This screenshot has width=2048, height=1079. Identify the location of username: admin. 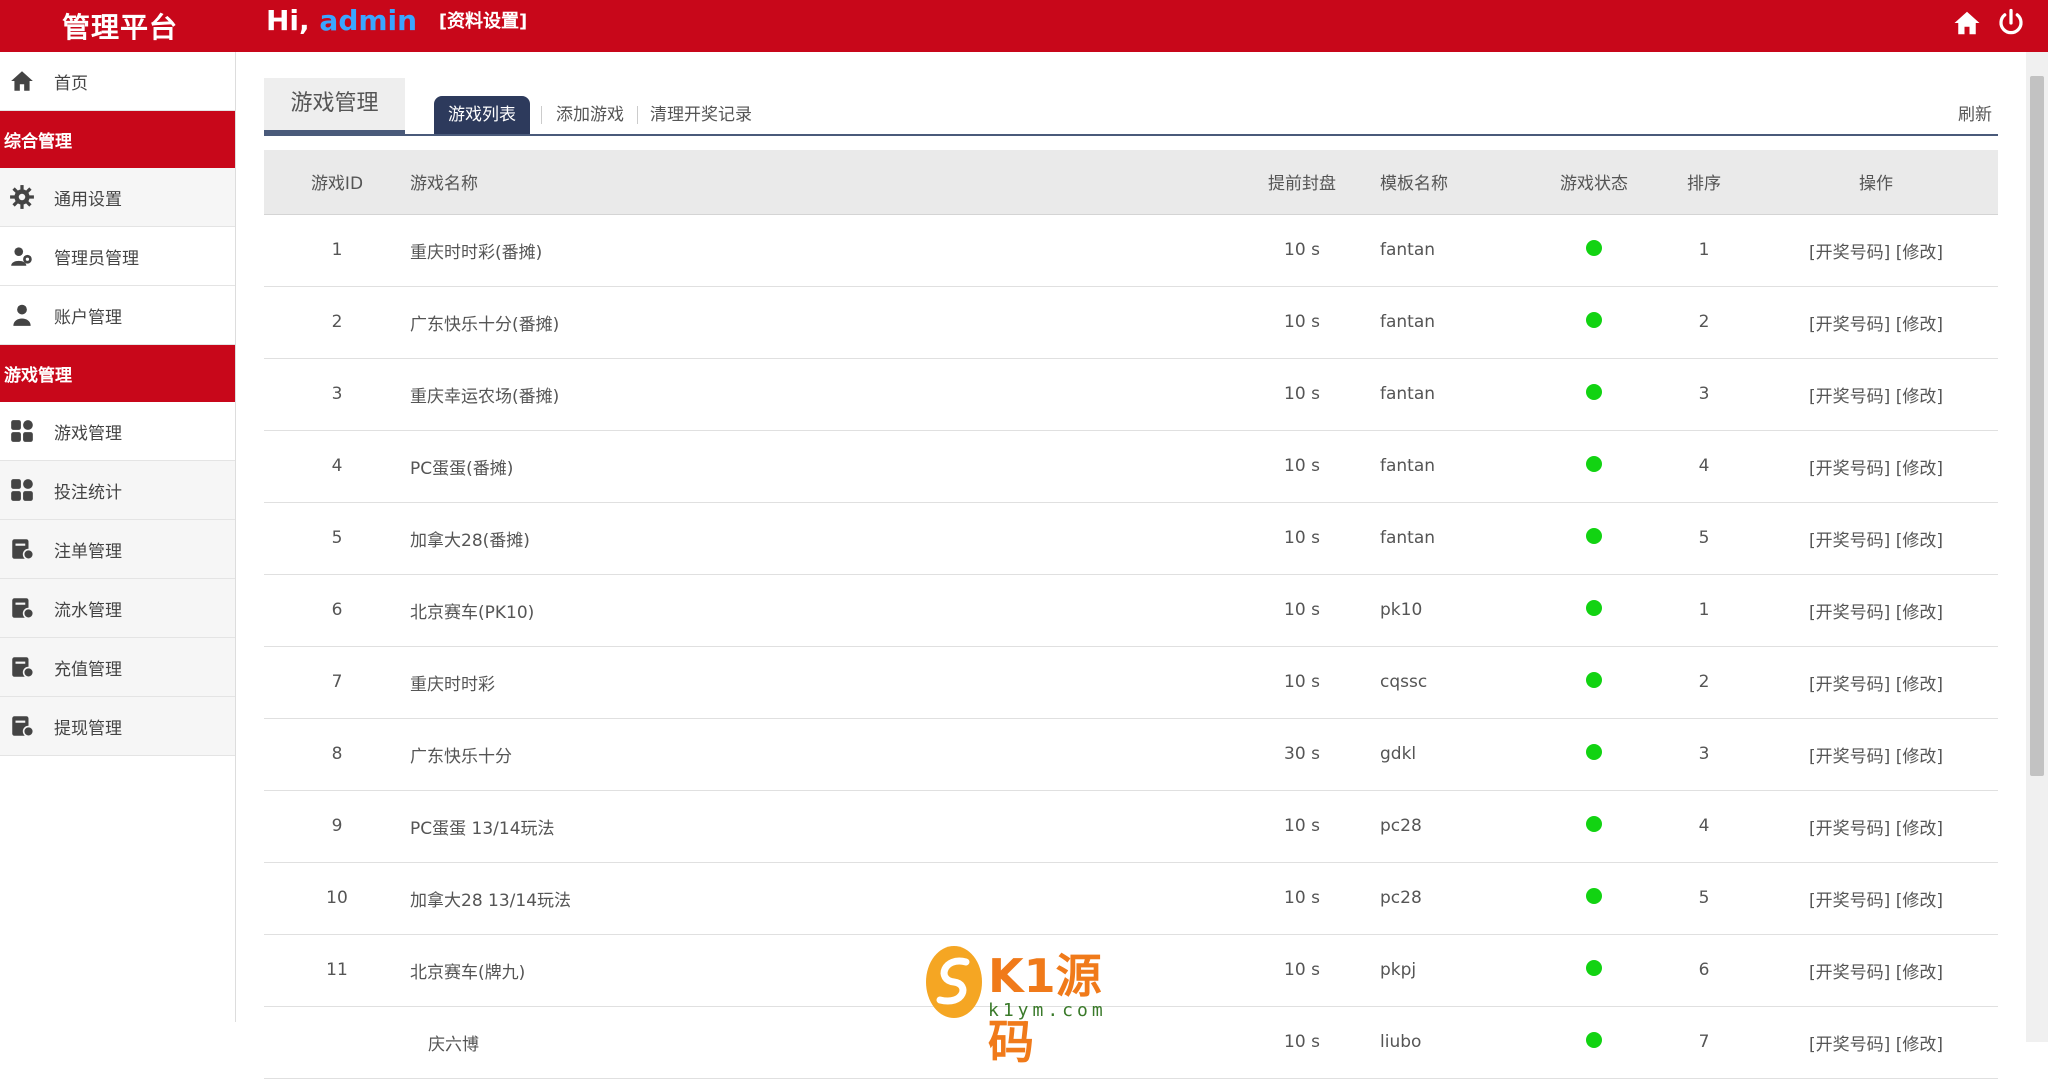
(368, 20).